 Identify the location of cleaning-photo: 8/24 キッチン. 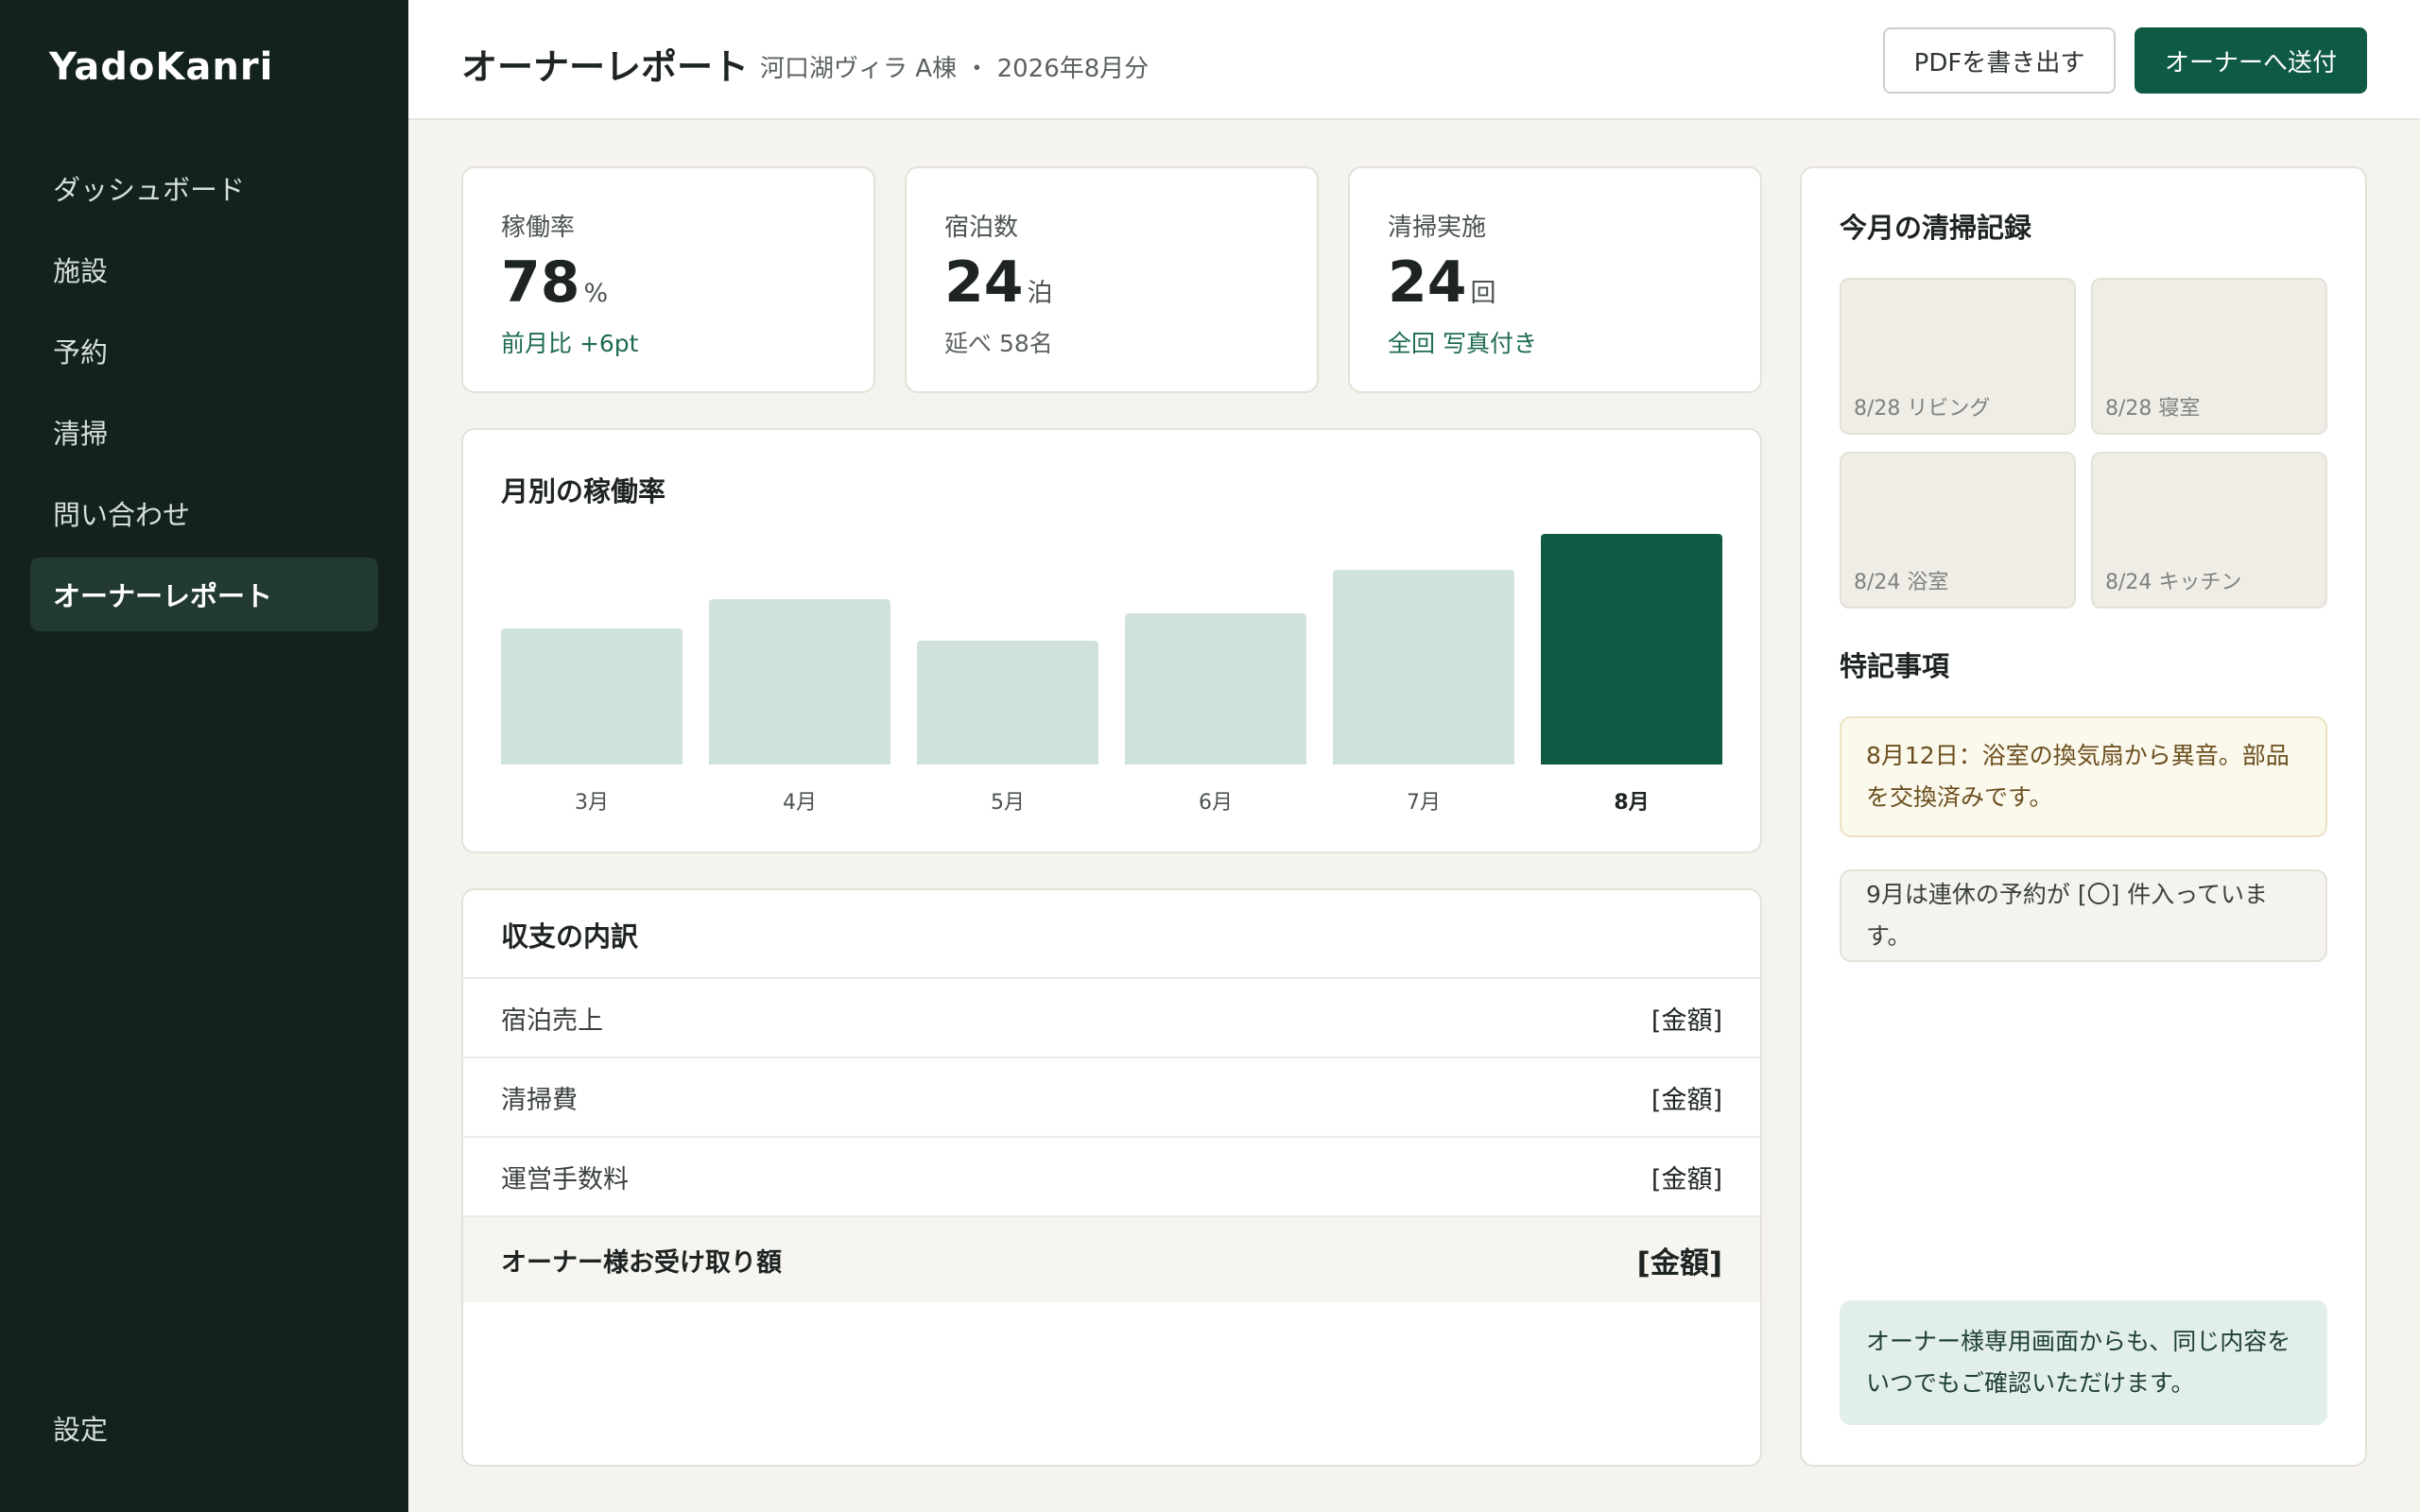
(2209, 530).